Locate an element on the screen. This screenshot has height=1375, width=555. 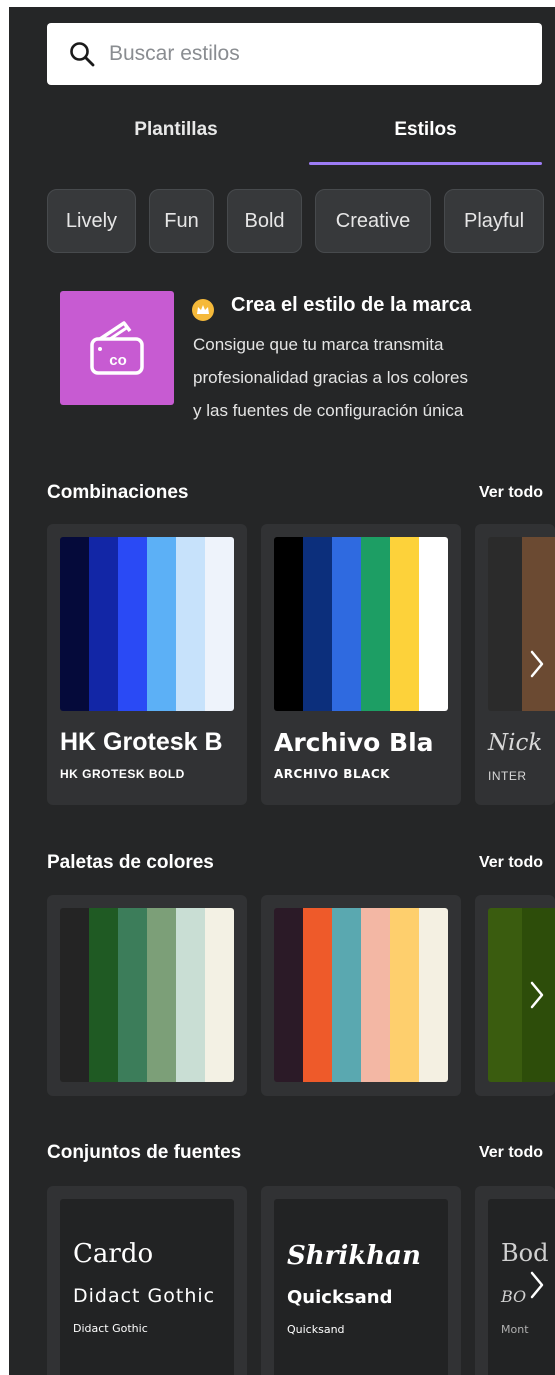
promo-title: Crea el estilo de la marca is located at coordinates (351, 305).